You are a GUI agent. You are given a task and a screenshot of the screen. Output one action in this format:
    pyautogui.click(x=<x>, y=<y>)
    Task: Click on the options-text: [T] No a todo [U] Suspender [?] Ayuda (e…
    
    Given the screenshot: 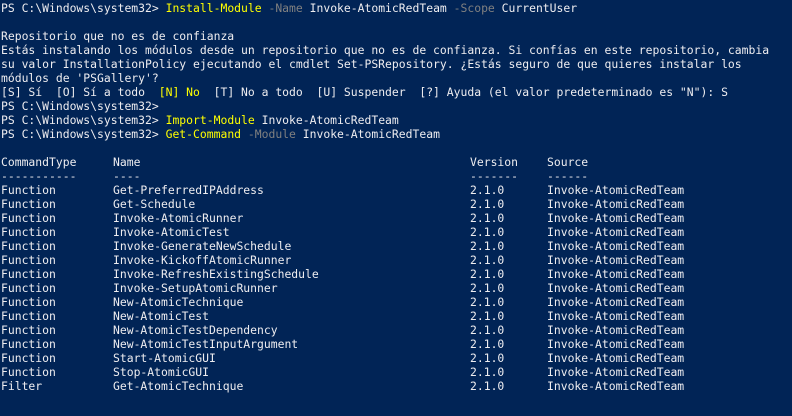 What is the action you would take?
    pyautogui.click(x=463, y=92)
    